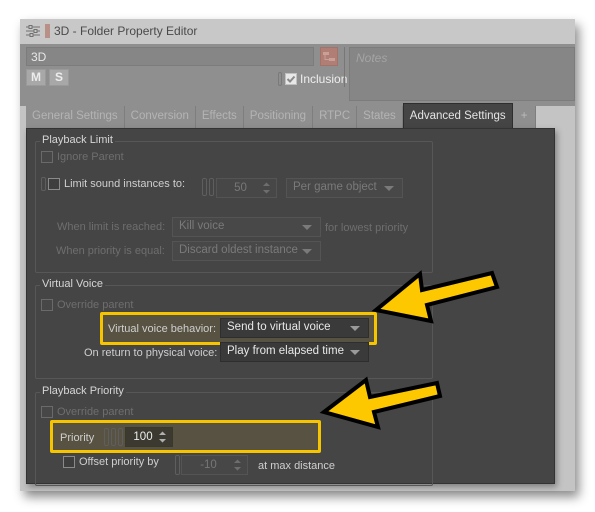 This screenshot has width=595, height=512. I want to click on priority-spinner: 100, so click(149, 437).